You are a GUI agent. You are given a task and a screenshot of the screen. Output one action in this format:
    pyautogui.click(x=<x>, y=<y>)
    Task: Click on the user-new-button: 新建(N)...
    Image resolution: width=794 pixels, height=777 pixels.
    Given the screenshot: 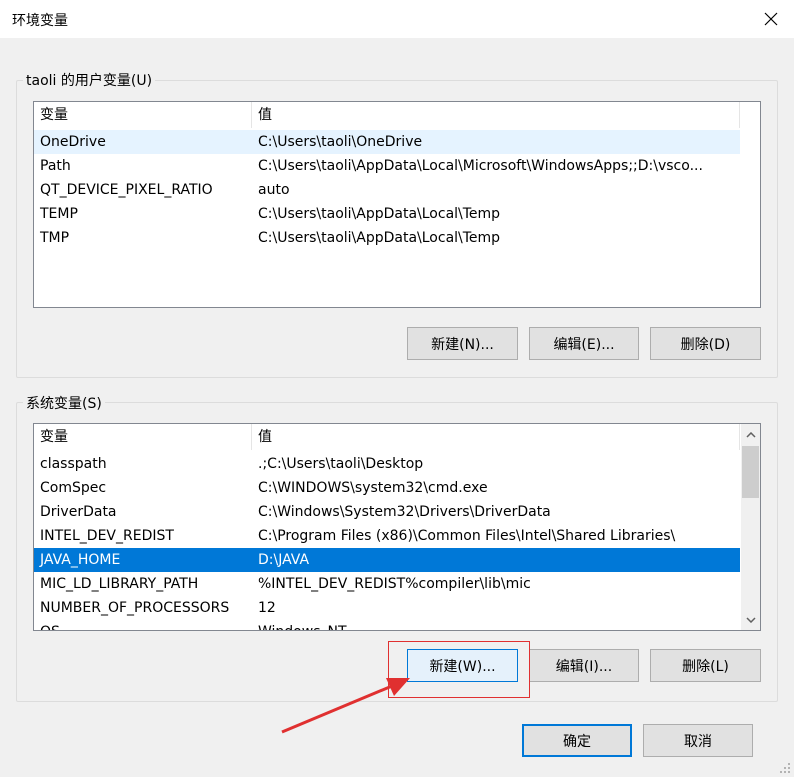 What is the action you would take?
    pyautogui.click(x=462, y=343)
    